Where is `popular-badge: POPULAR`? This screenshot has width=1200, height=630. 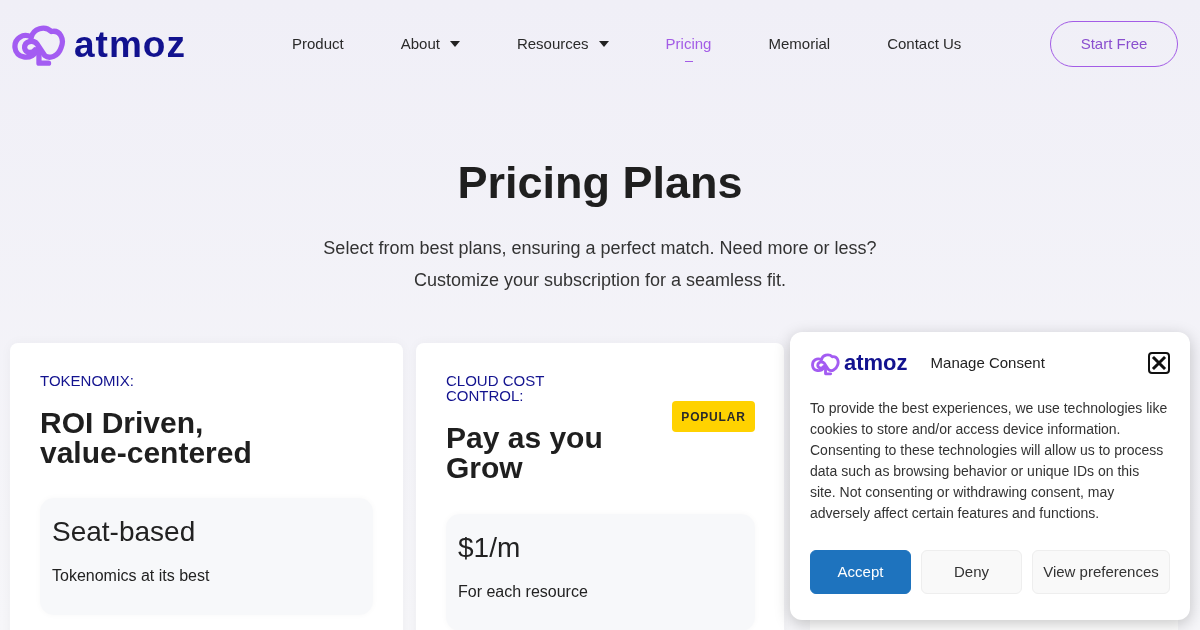
popular-badge: POPULAR is located at coordinates (713, 416).